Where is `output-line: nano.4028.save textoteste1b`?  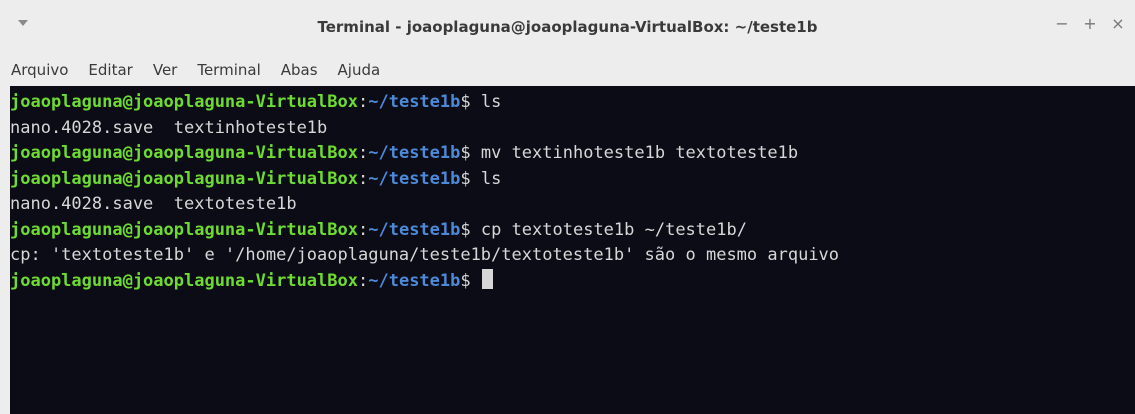
output-line: nano.4028.save textoteste1b is located at coordinates (572, 205).